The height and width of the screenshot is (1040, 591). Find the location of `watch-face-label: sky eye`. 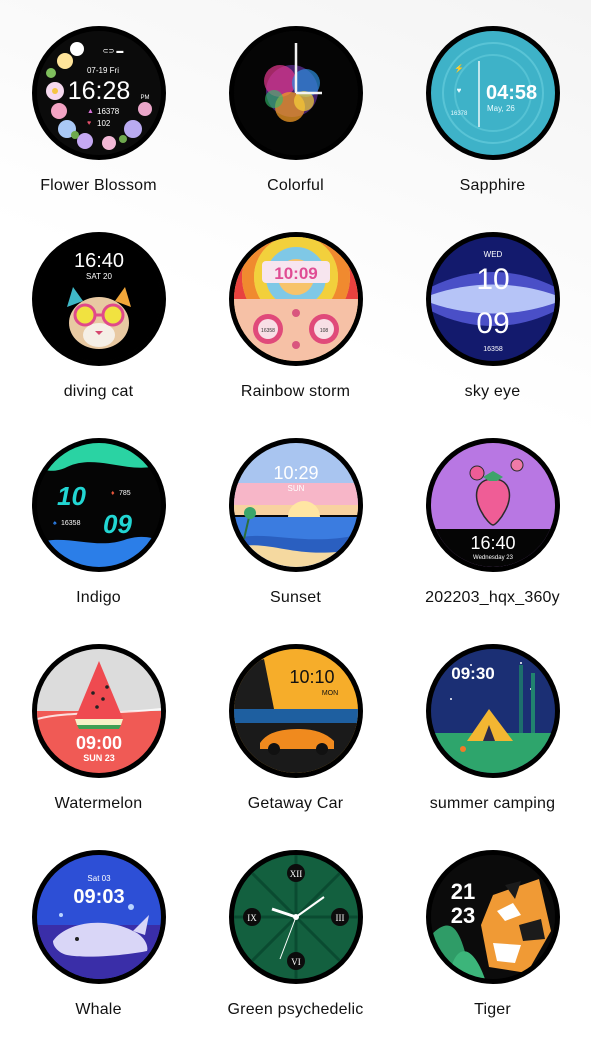

watch-face-label: sky eye is located at coordinates (492, 391).